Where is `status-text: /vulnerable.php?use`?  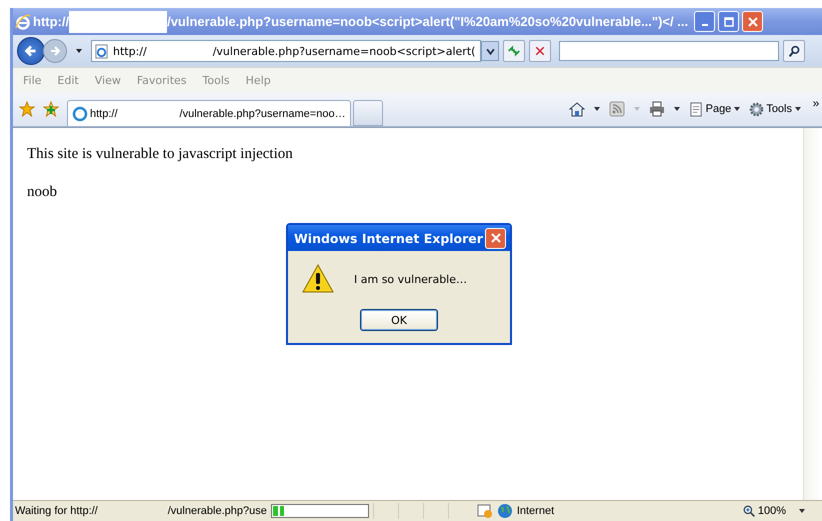
status-text: /vulnerable.php?use is located at coordinates (217, 511).